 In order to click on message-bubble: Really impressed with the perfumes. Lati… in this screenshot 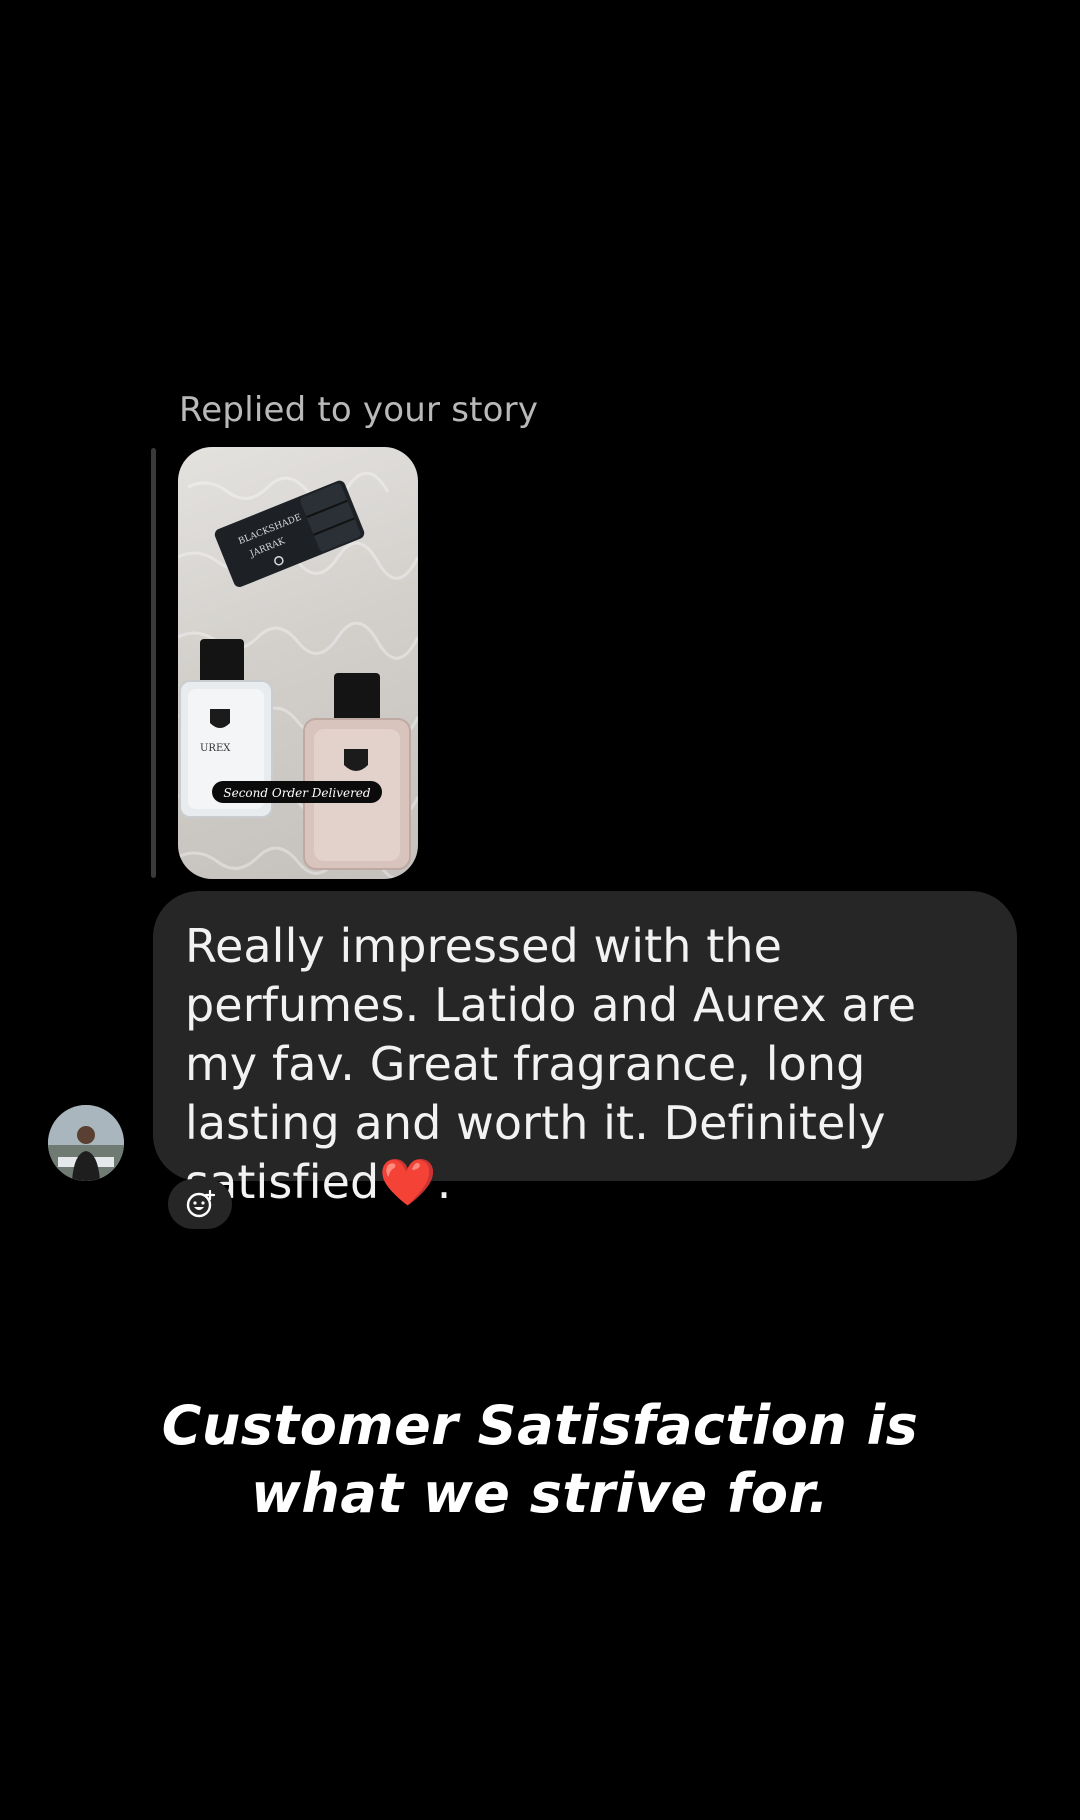, I will do `click(585, 1050)`.